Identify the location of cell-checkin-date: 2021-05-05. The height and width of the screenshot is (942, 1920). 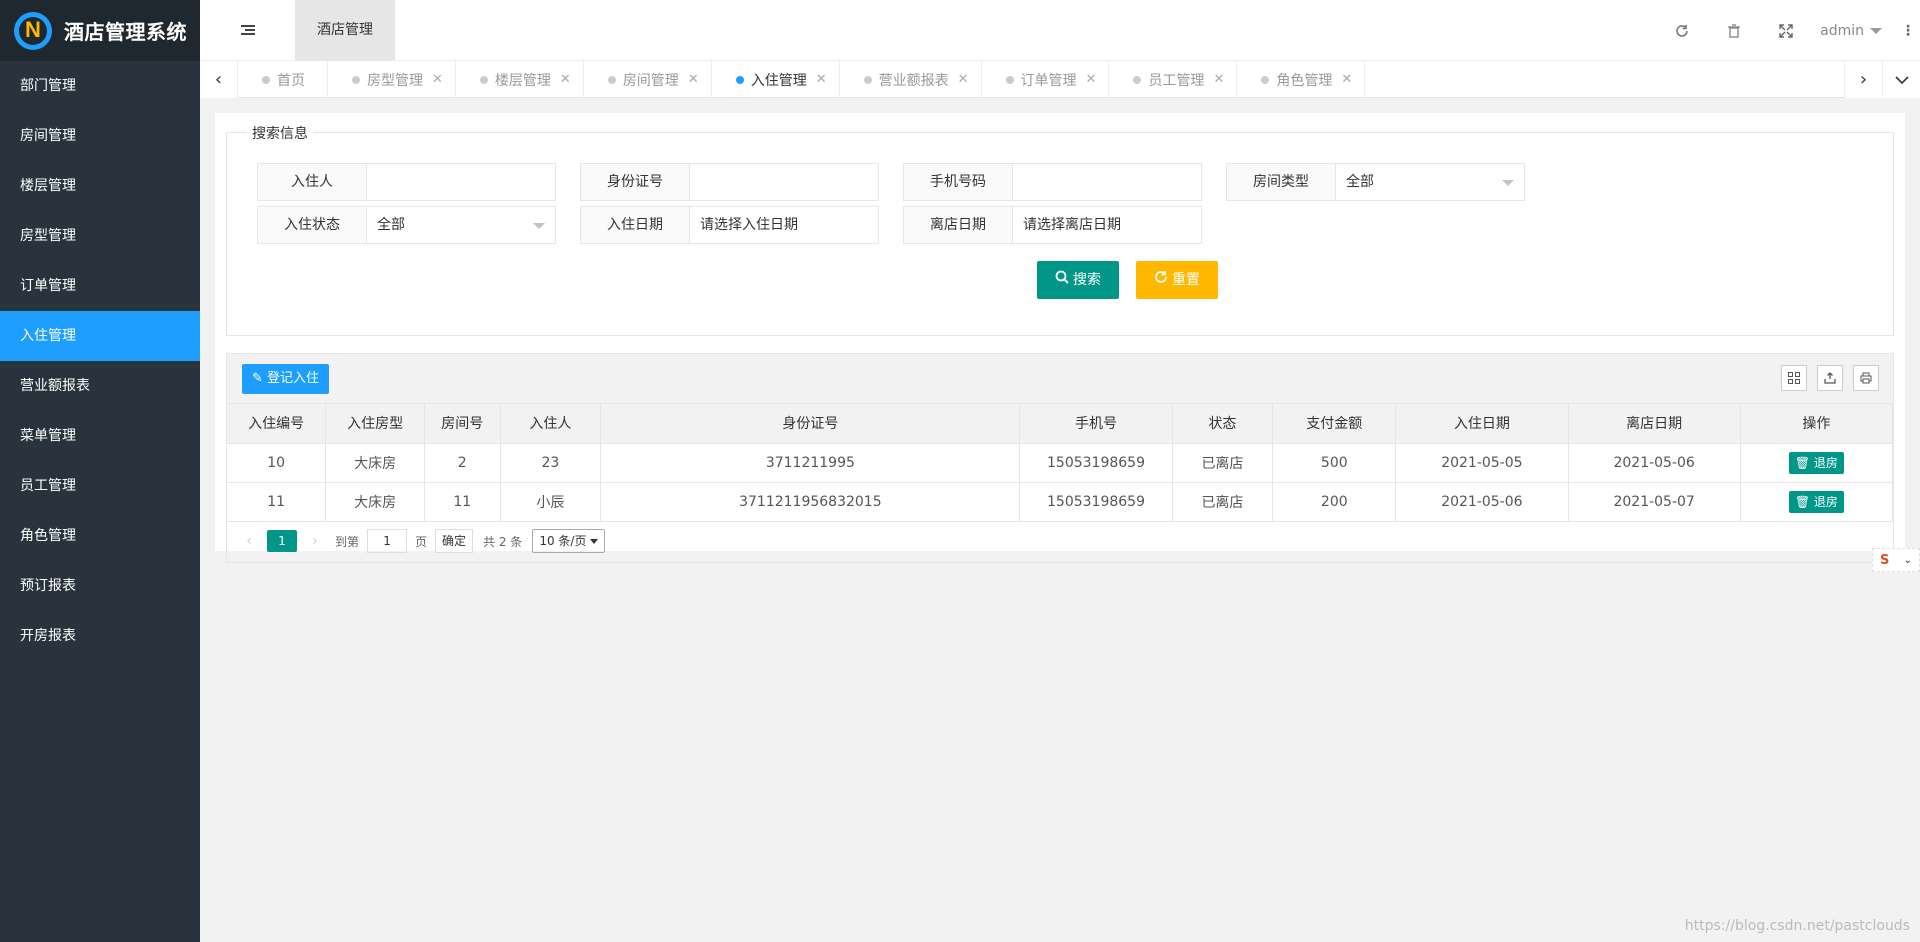
(1482, 463).